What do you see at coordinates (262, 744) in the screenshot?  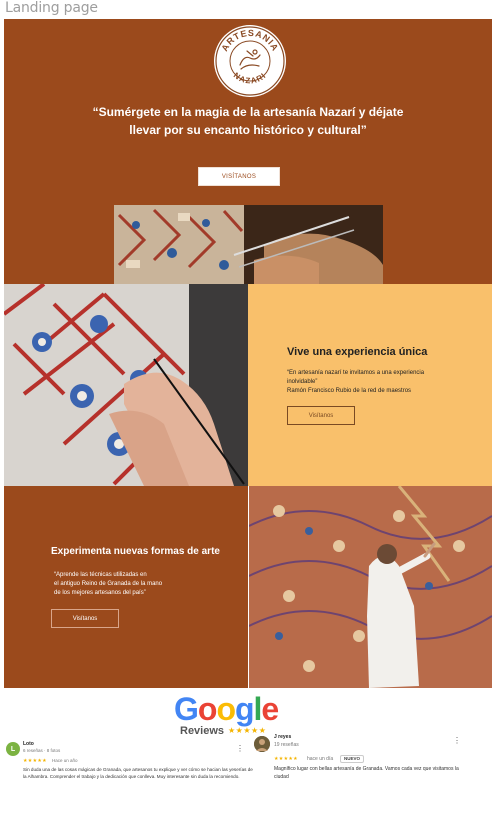 I see `avatar` at bounding box center [262, 744].